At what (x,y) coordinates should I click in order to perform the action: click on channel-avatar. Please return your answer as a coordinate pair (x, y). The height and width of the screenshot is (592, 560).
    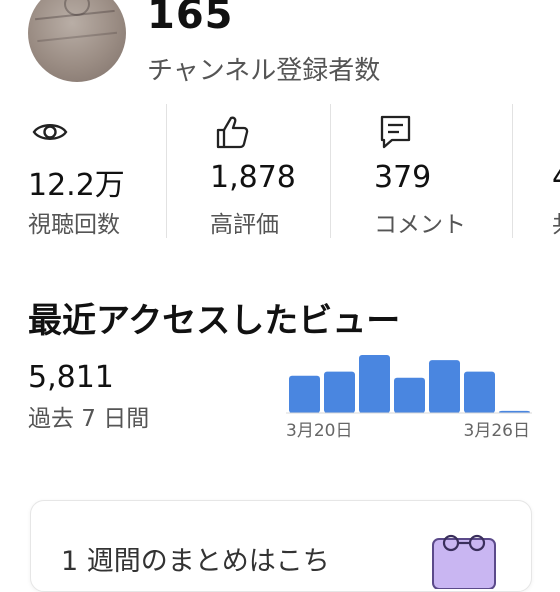
    Looking at the image, I should click on (77, 41).